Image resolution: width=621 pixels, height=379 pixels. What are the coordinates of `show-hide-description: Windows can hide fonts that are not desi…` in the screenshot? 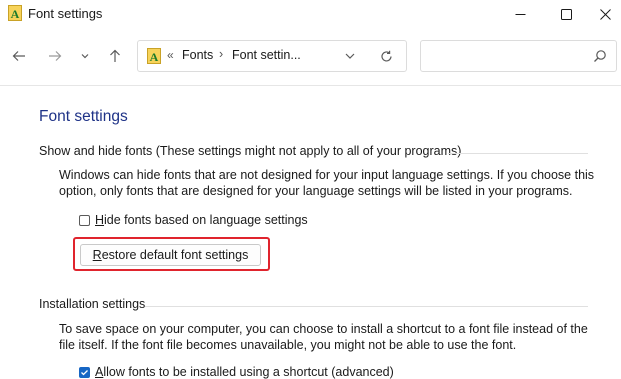 It's located at (327, 183).